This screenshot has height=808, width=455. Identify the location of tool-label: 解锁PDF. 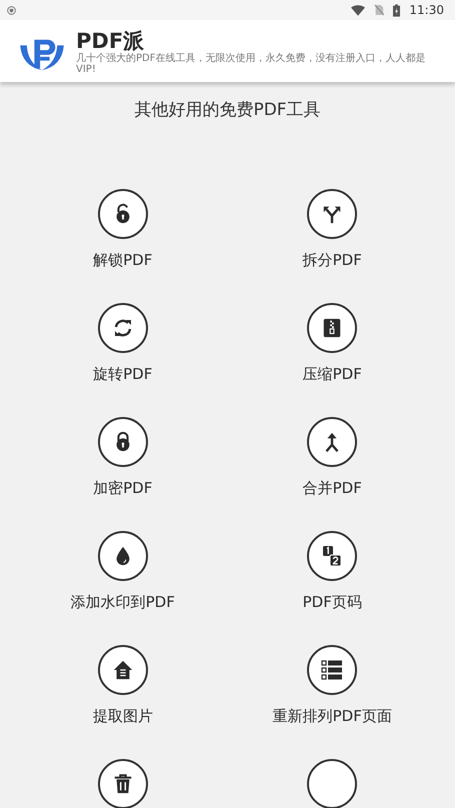
(122, 260).